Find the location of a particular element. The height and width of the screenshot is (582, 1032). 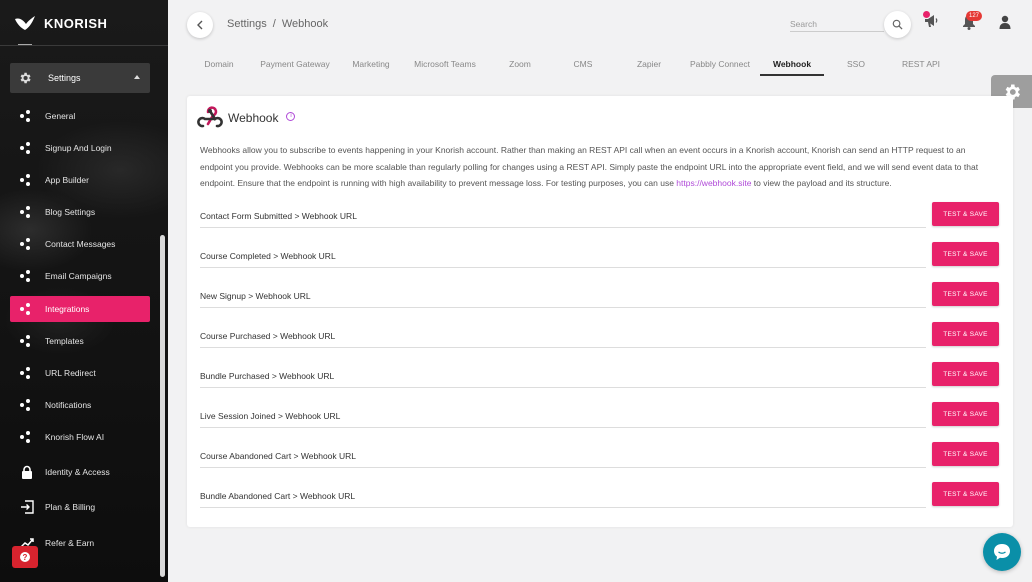

search-button is located at coordinates (897, 24).